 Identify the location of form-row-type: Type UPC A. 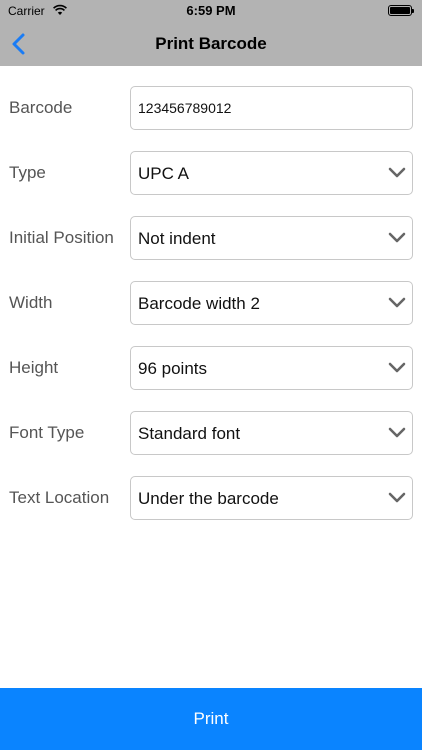
(211, 174).